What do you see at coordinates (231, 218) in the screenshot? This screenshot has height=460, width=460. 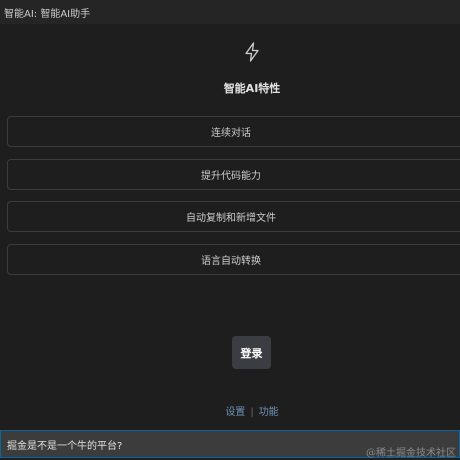 I see `feature-label: 自动复制和新增文件` at bounding box center [231, 218].